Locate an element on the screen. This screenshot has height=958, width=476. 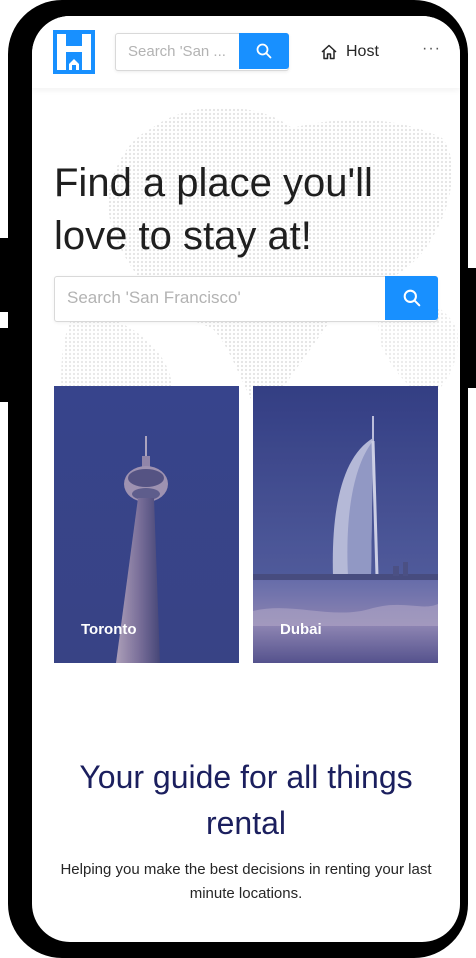
city-name: Toronto is located at coordinates (109, 629).